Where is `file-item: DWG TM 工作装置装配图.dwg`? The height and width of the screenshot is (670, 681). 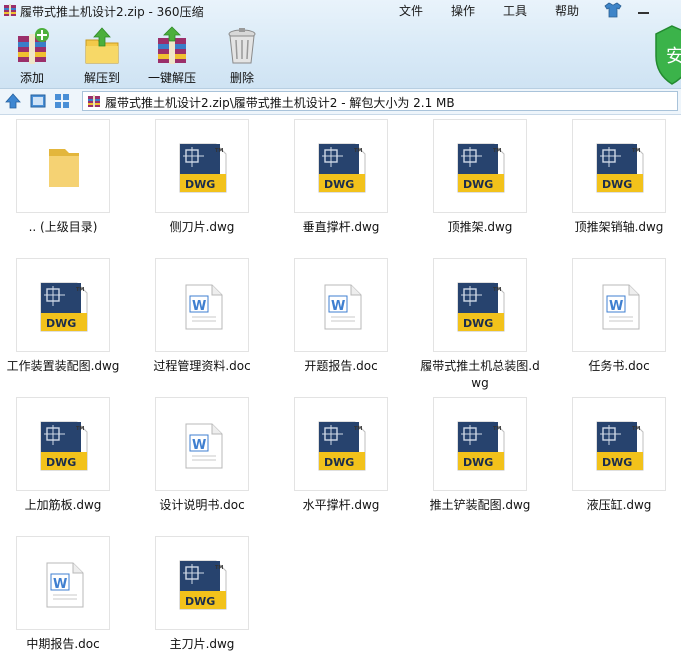
file-item: DWG TM 工作装置装配图.dwg is located at coordinates (69, 323).